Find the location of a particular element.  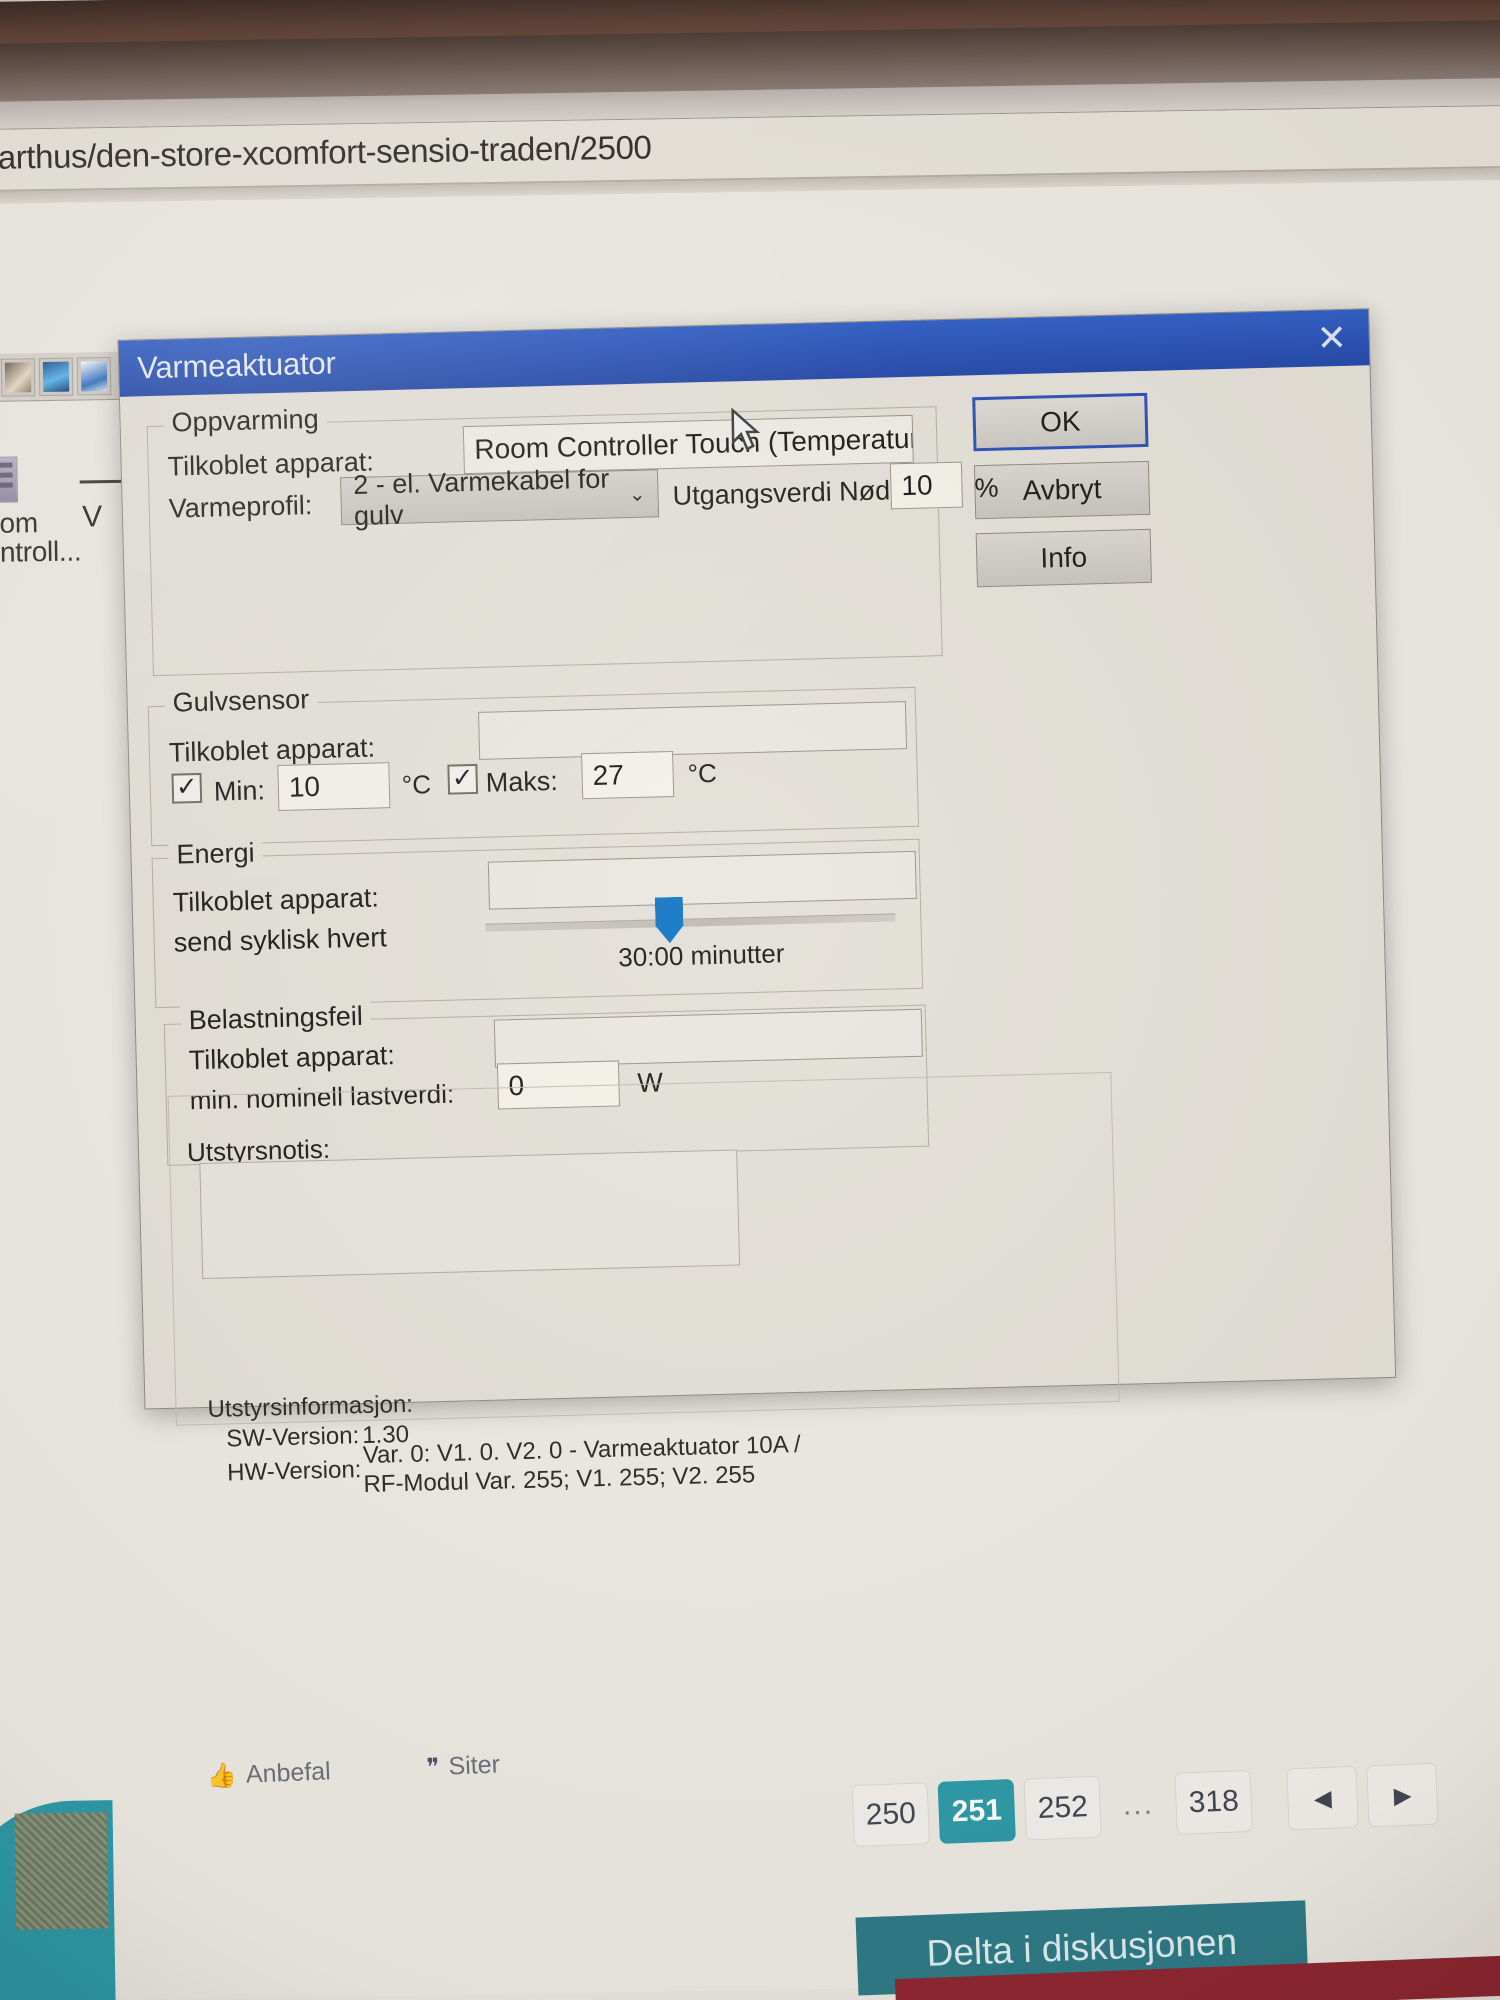

heating-profile-label: Varmeprofil: is located at coordinates (240, 507).